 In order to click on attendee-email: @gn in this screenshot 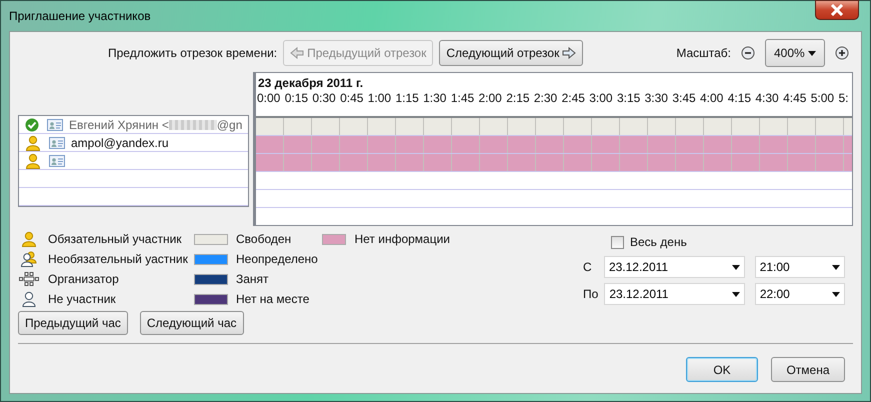, I will do `click(229, 125)`.